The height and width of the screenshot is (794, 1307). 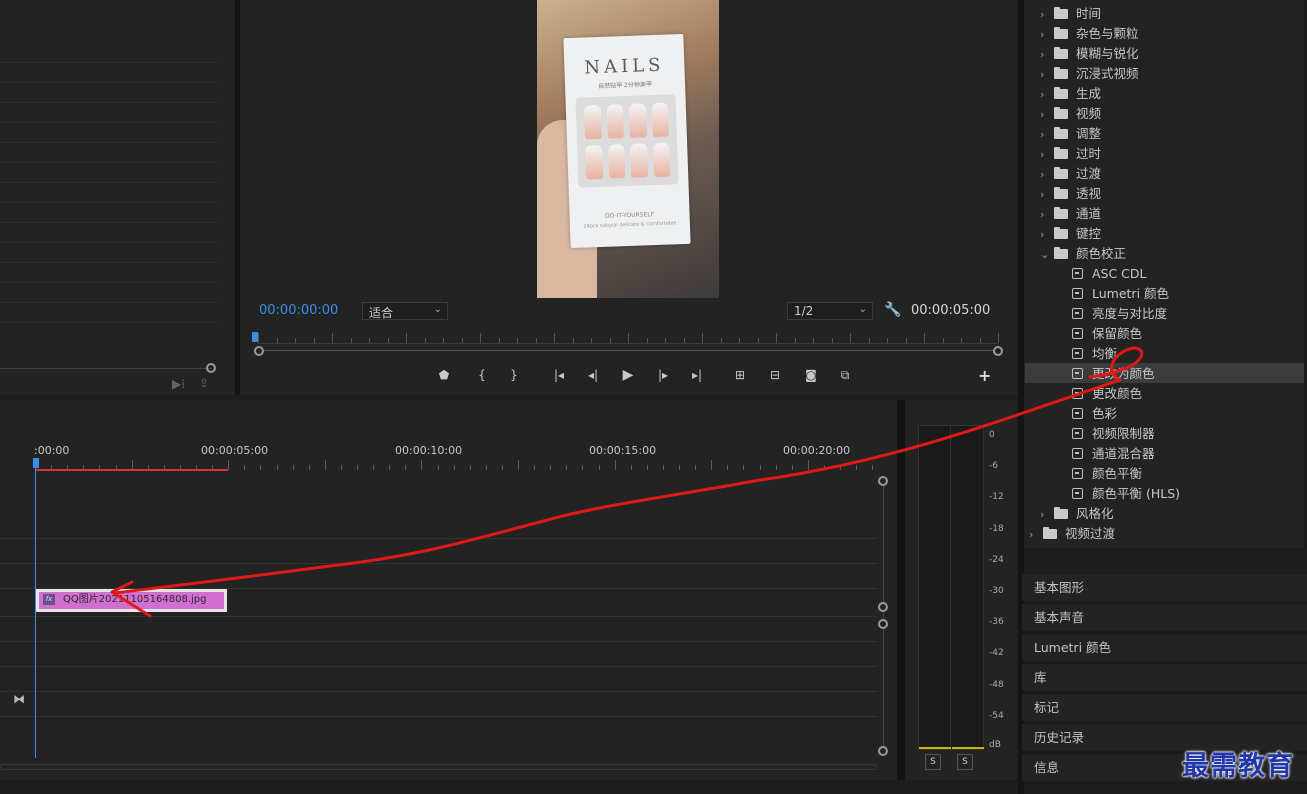 I want to click on collapse-tracks-icon: ⧓, so click(x=19, y=699).